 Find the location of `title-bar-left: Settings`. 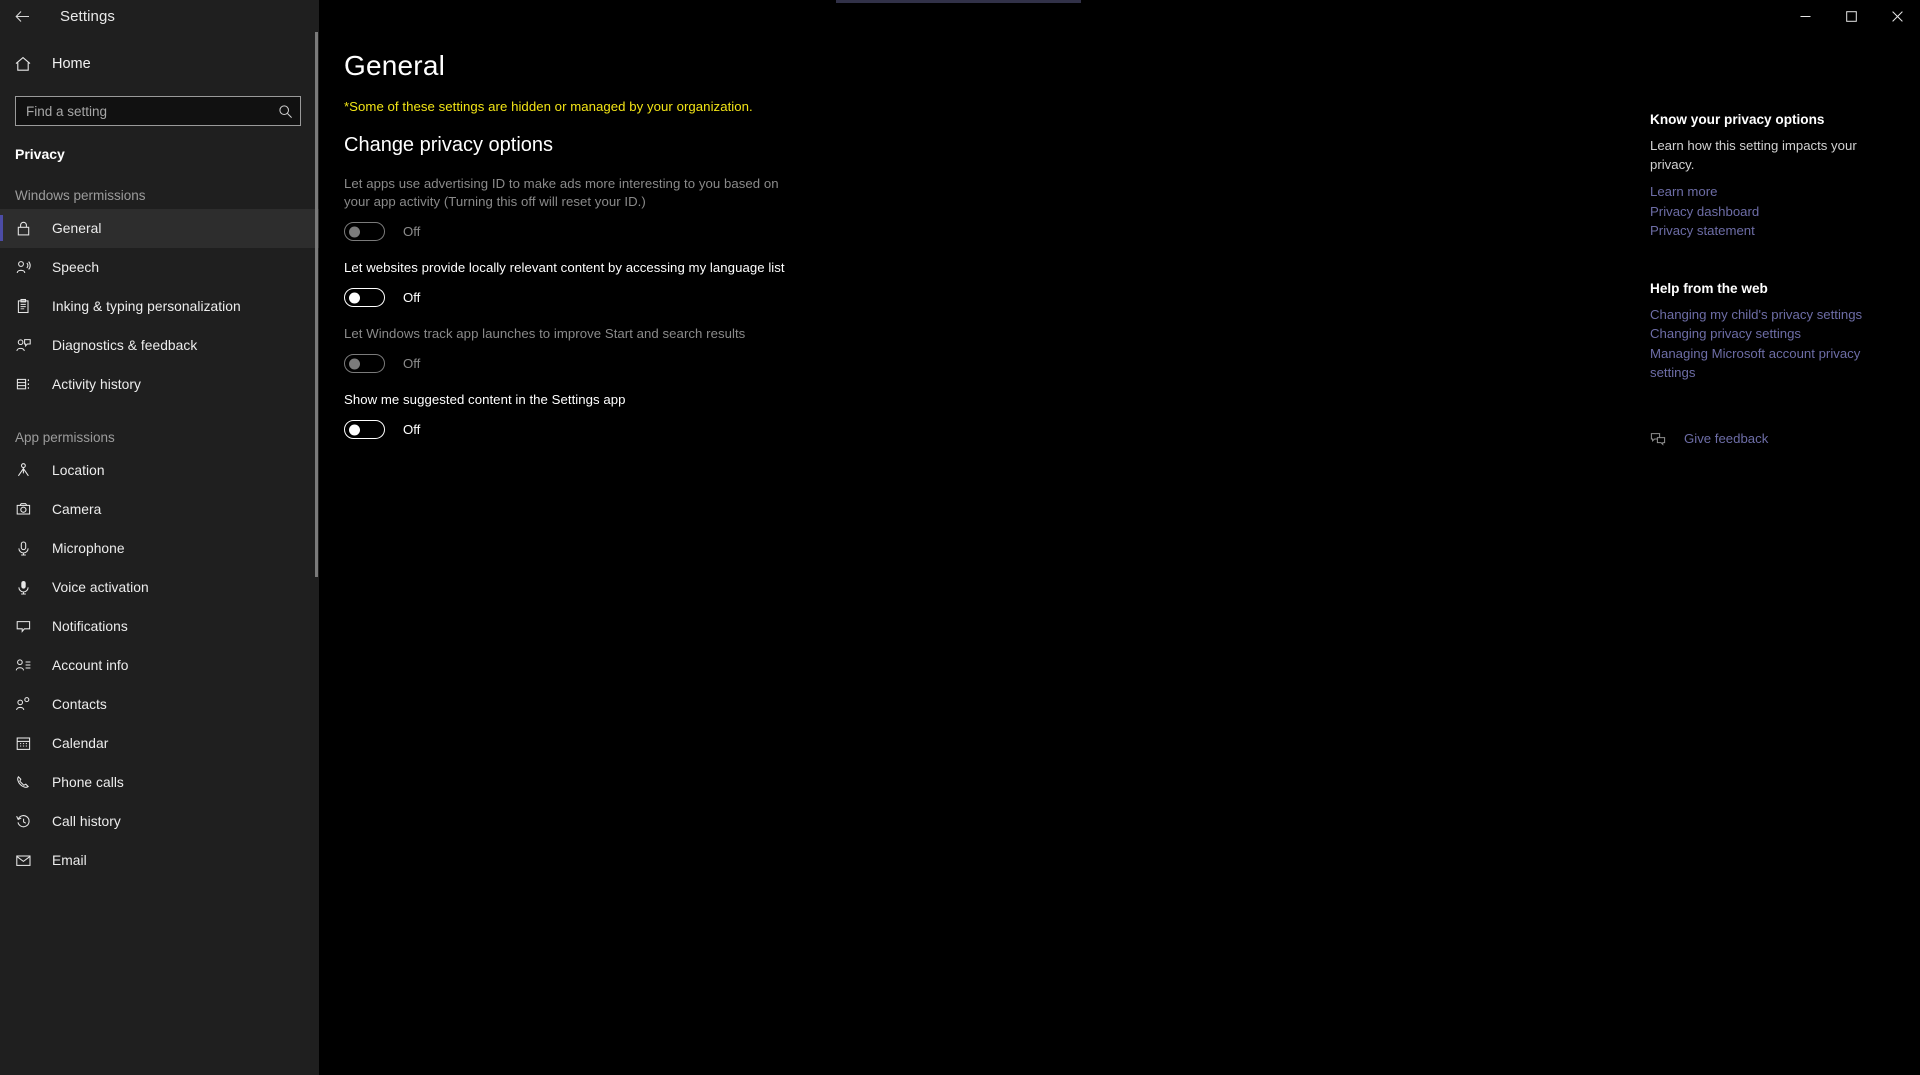

title-bar-left: Settings is located at coordinates (159, 16).